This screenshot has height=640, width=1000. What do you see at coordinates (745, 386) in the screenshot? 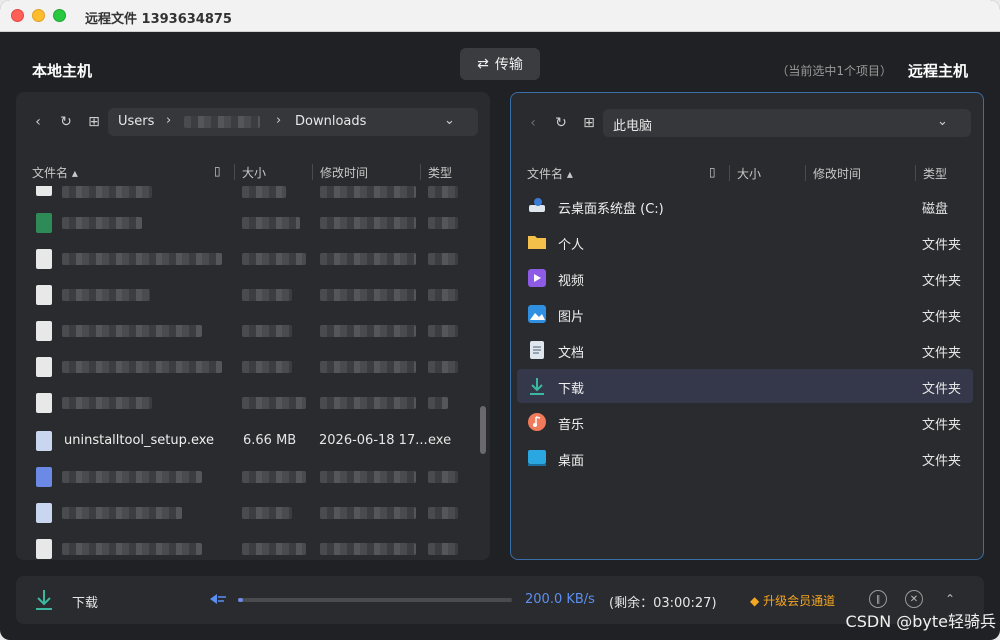
I see `remote-row-5: 下载 文件夹` at bounding box center [745, 386].